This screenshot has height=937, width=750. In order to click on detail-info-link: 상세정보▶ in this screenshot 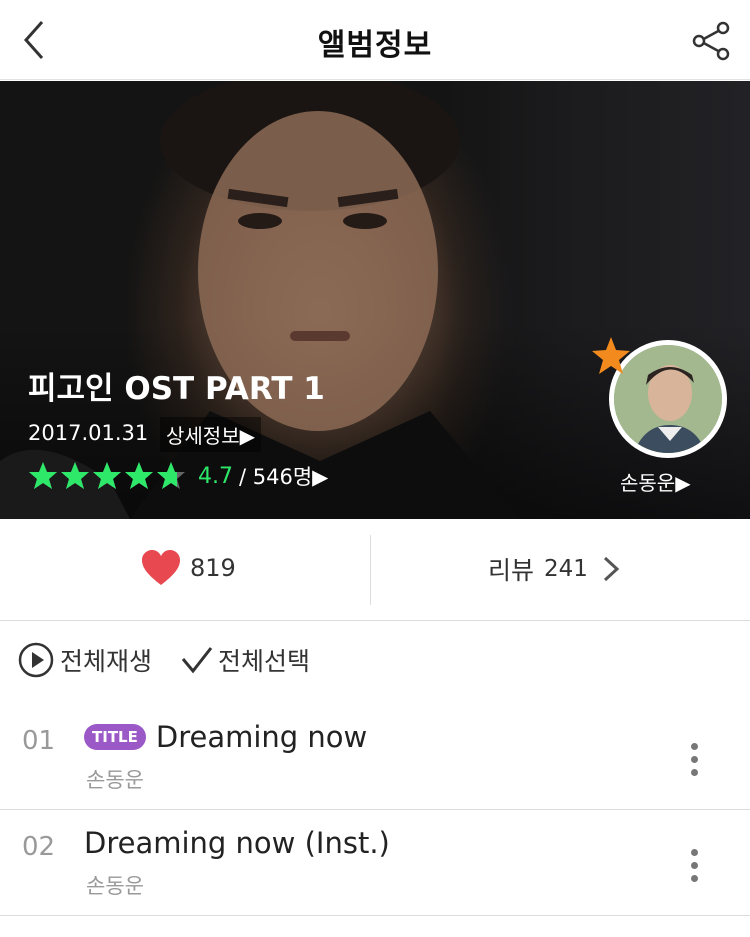, I will do `click(210, 434)`.